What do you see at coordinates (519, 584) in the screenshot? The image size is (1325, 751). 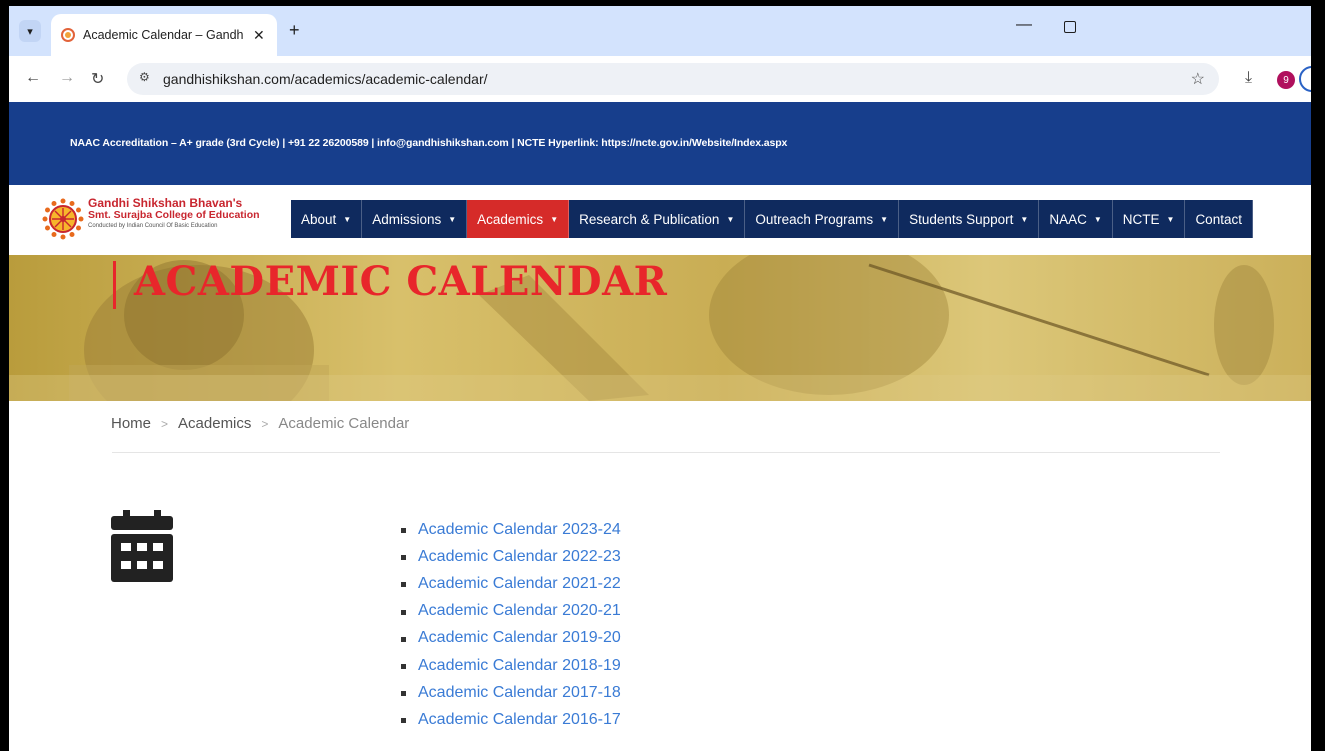 I see `calendar-link: Academic Calendar 2021-22` at bounding box center [519, 584].